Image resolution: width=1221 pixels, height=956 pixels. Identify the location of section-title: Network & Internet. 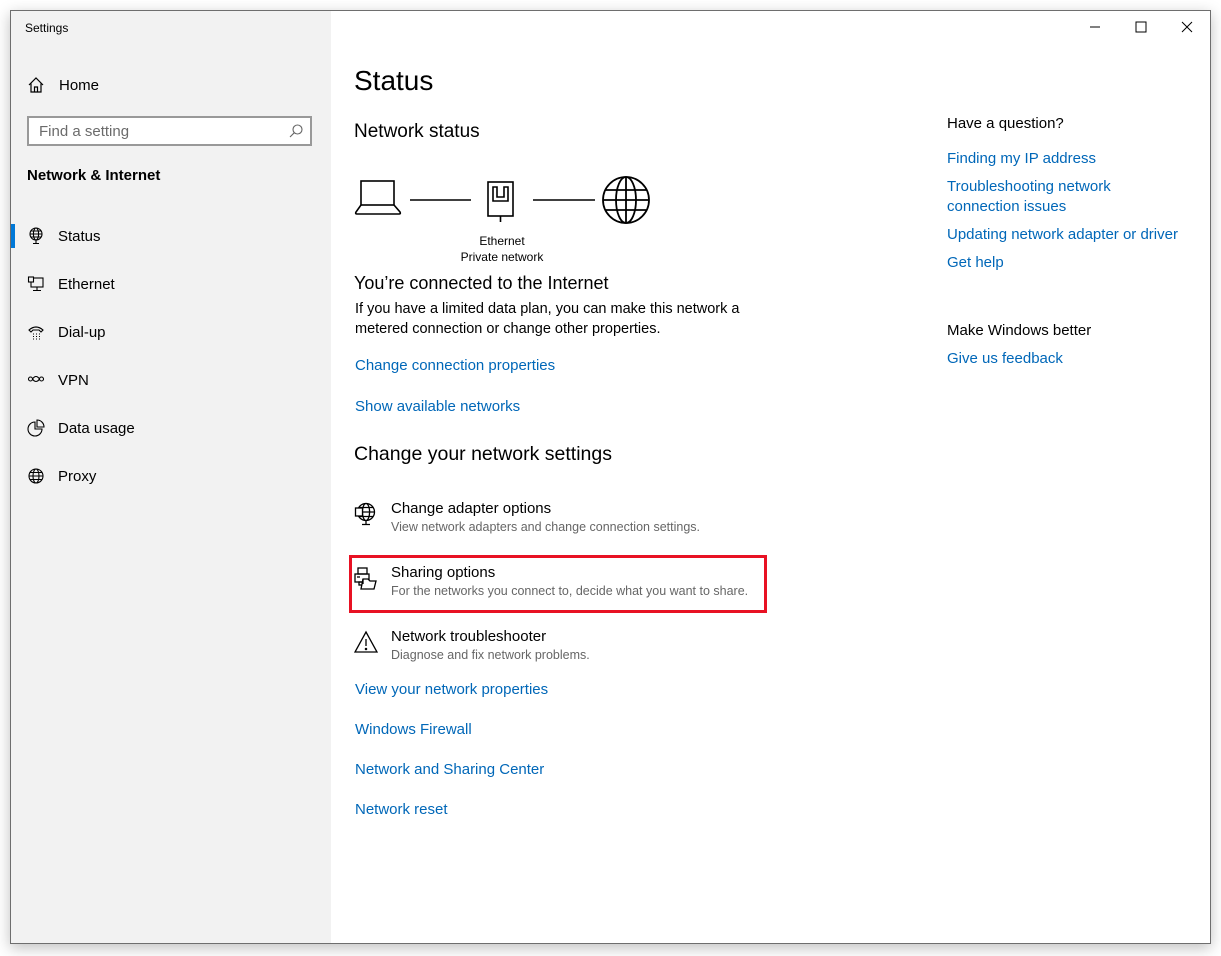
(94, 175).